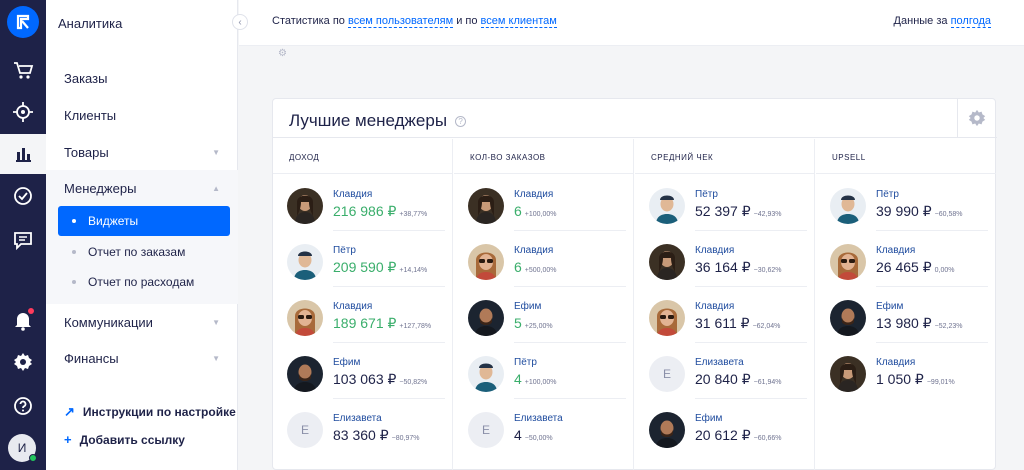 This screenshot has width=1024, height=470. I want to click on metric-value: 4 +100,00%, so click(535, 379).